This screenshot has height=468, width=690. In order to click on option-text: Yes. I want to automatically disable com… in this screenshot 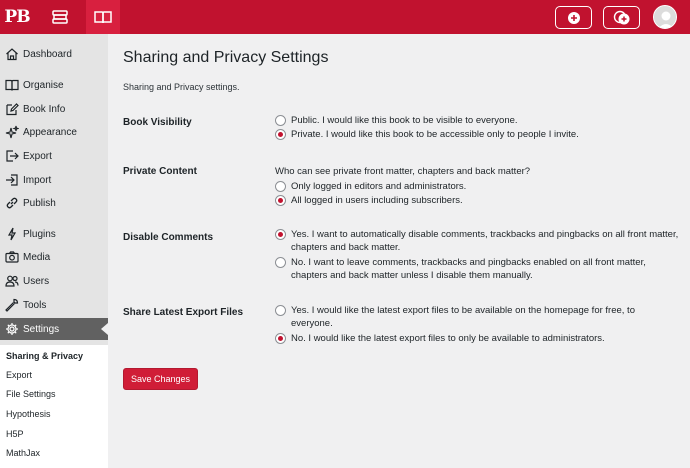, I will do `click(485, 241)`.